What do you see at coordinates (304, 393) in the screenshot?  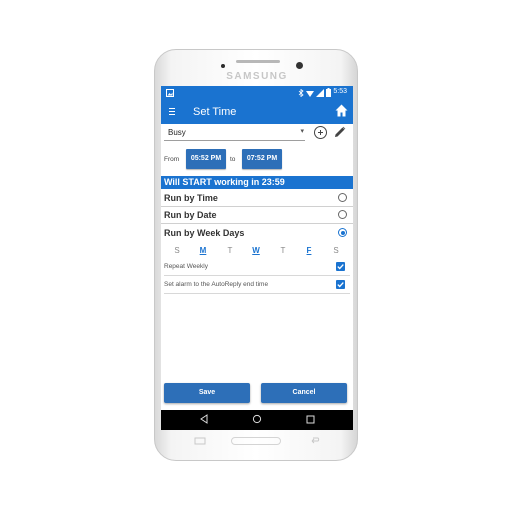 I see `cancel-button: Cancel` at bounding box center [304, 393].